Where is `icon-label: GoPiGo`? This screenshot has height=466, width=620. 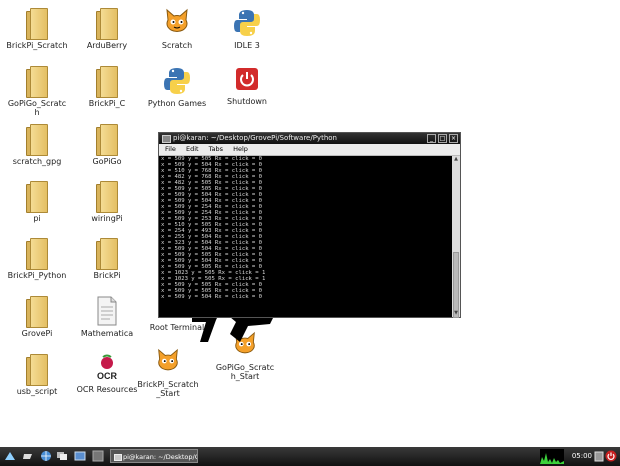
icon-label: GoPiGo is located at coordinates (107, 161).